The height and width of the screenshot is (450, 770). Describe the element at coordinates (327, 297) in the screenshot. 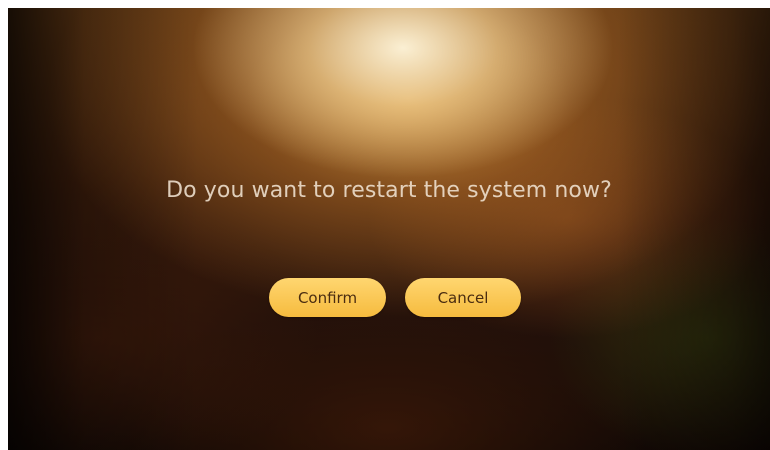

I see `confirm-button: Confirm` at that location.